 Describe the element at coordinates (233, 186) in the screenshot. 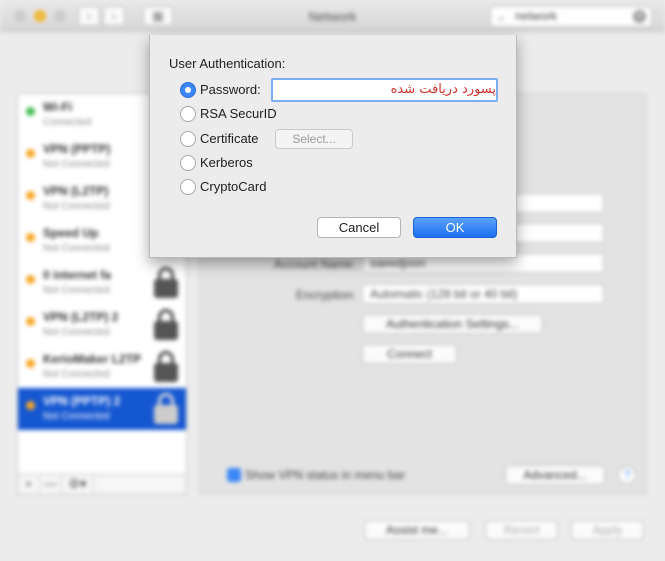

I see `option-label: CryptoCard` at that location.